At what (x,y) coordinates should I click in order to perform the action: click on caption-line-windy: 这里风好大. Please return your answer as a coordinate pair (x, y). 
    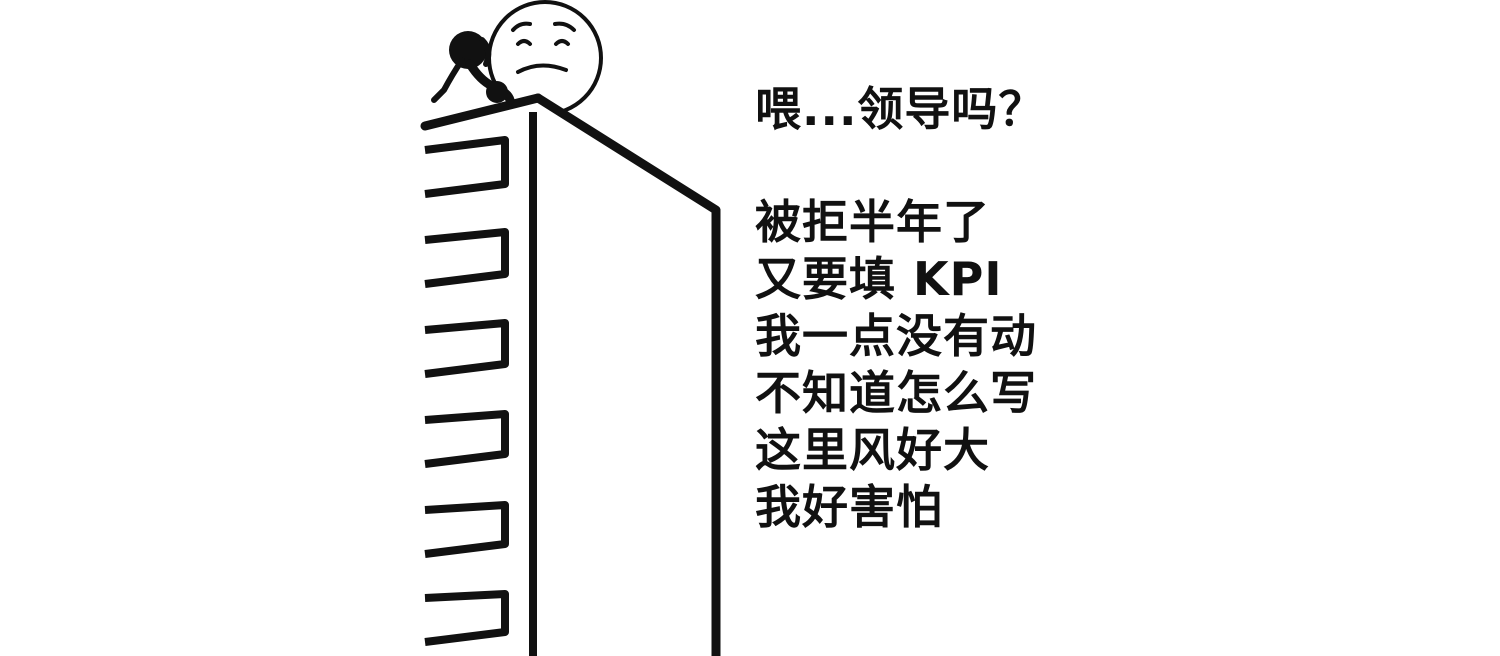
    Looking at the image, I should click on (872, 450).